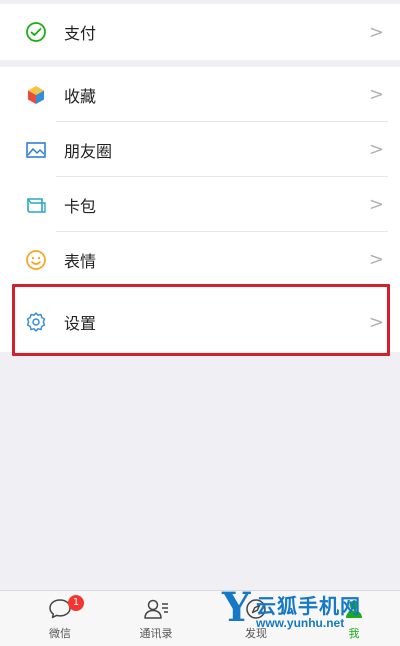 This screenshot has height=646, width=400. What do you see at coordinates (36, 205) in the screenshot?
I see `card-icon` at bounding box center [36, 205].